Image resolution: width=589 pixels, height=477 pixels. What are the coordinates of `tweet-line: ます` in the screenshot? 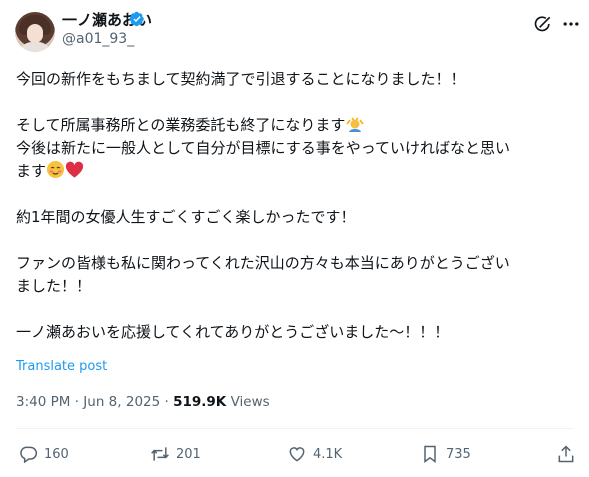 It's located at (297, 171).